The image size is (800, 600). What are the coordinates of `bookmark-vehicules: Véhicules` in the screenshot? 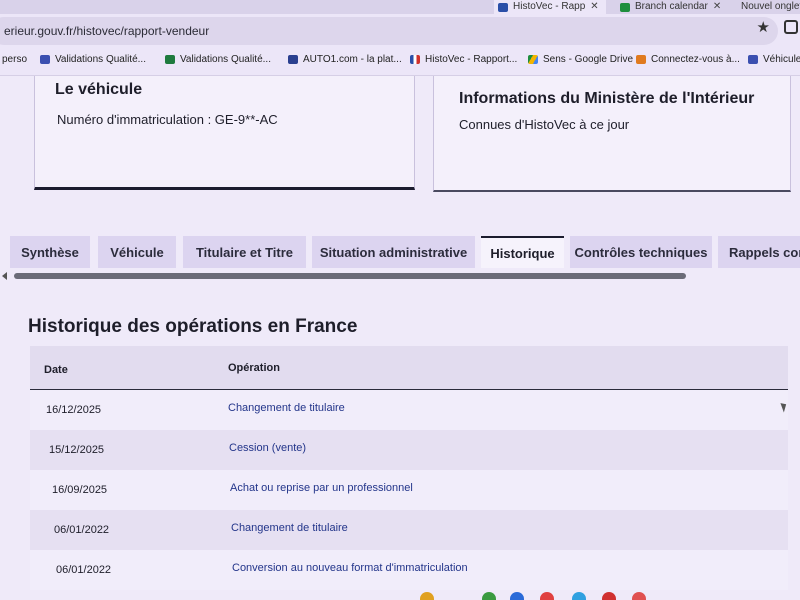 It's located at (774, 59).